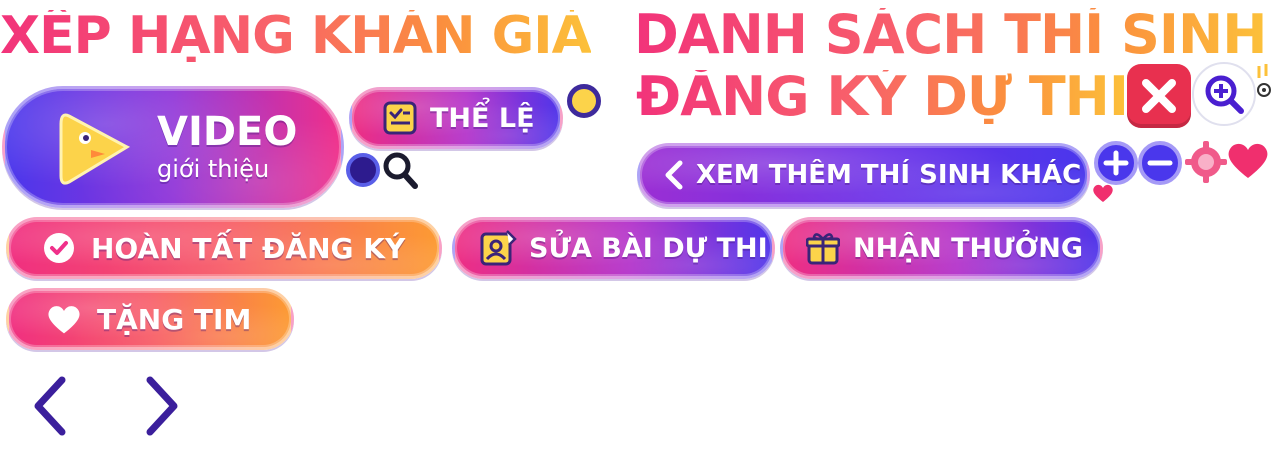 The image size is (1275, 459). Describe the element at coordinates (1265, 84) in the screenshot. I see `spark-decoration-icon` at that location.